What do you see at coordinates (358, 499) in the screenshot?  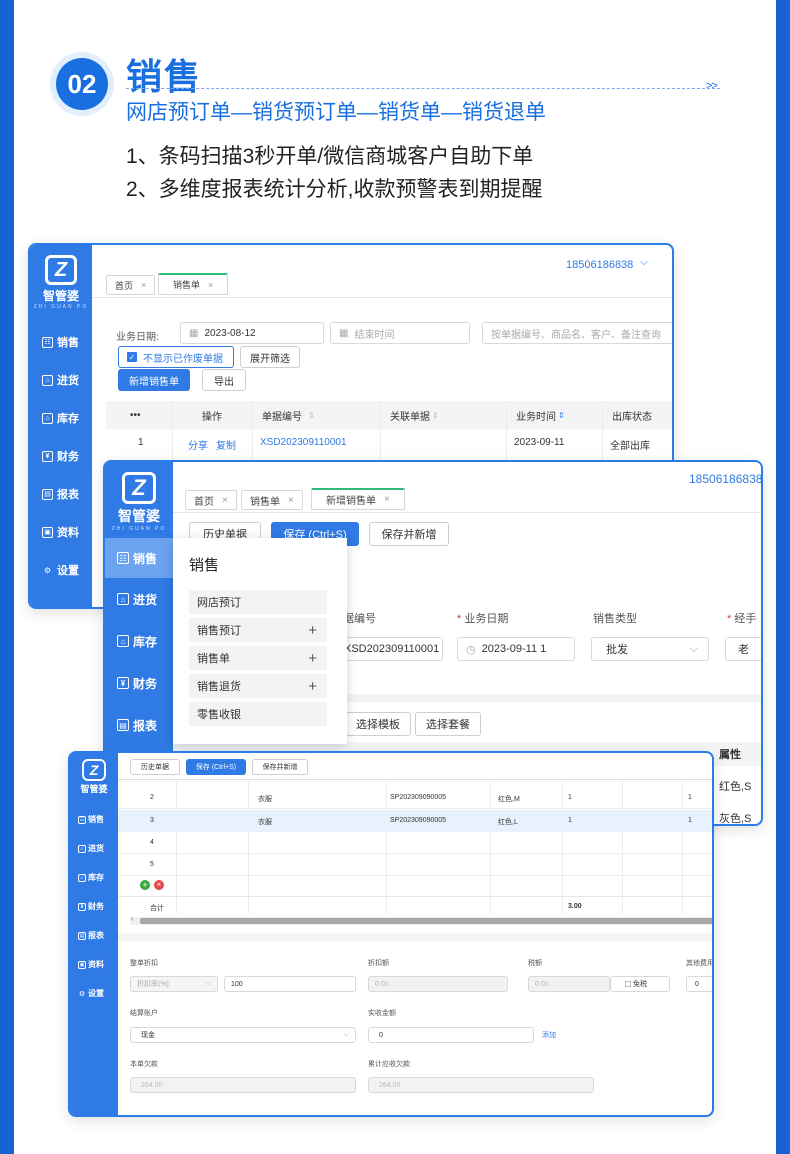 I see `tab-new-sales-order: 新增销售单 ×` at bounding box center [358, 499].